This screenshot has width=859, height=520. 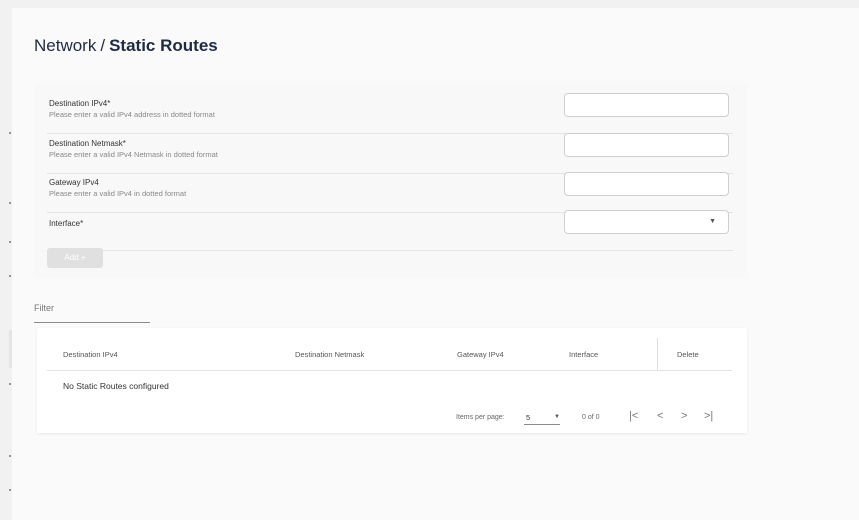 What do you see at coordinates (75, 258) in the screenshot?
I see `add-route-button: Add +` at bounding box center [75, 258].